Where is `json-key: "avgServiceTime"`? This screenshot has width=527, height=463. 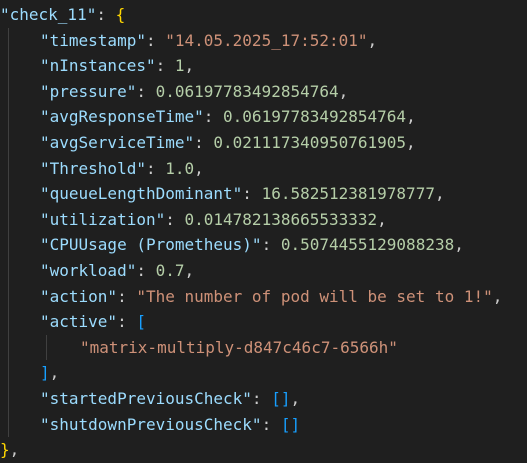 json-key: "avgServiceTime" is located at coordinates (117, 142).